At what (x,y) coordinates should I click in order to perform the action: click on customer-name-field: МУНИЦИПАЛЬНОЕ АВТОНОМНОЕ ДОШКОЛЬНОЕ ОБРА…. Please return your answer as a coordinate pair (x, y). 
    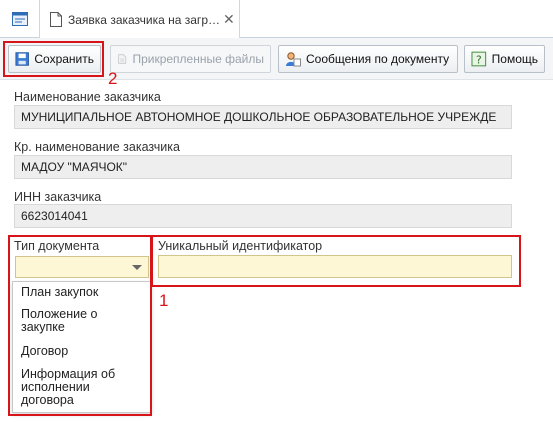
    Looking at the image, I should click on (263, 117).